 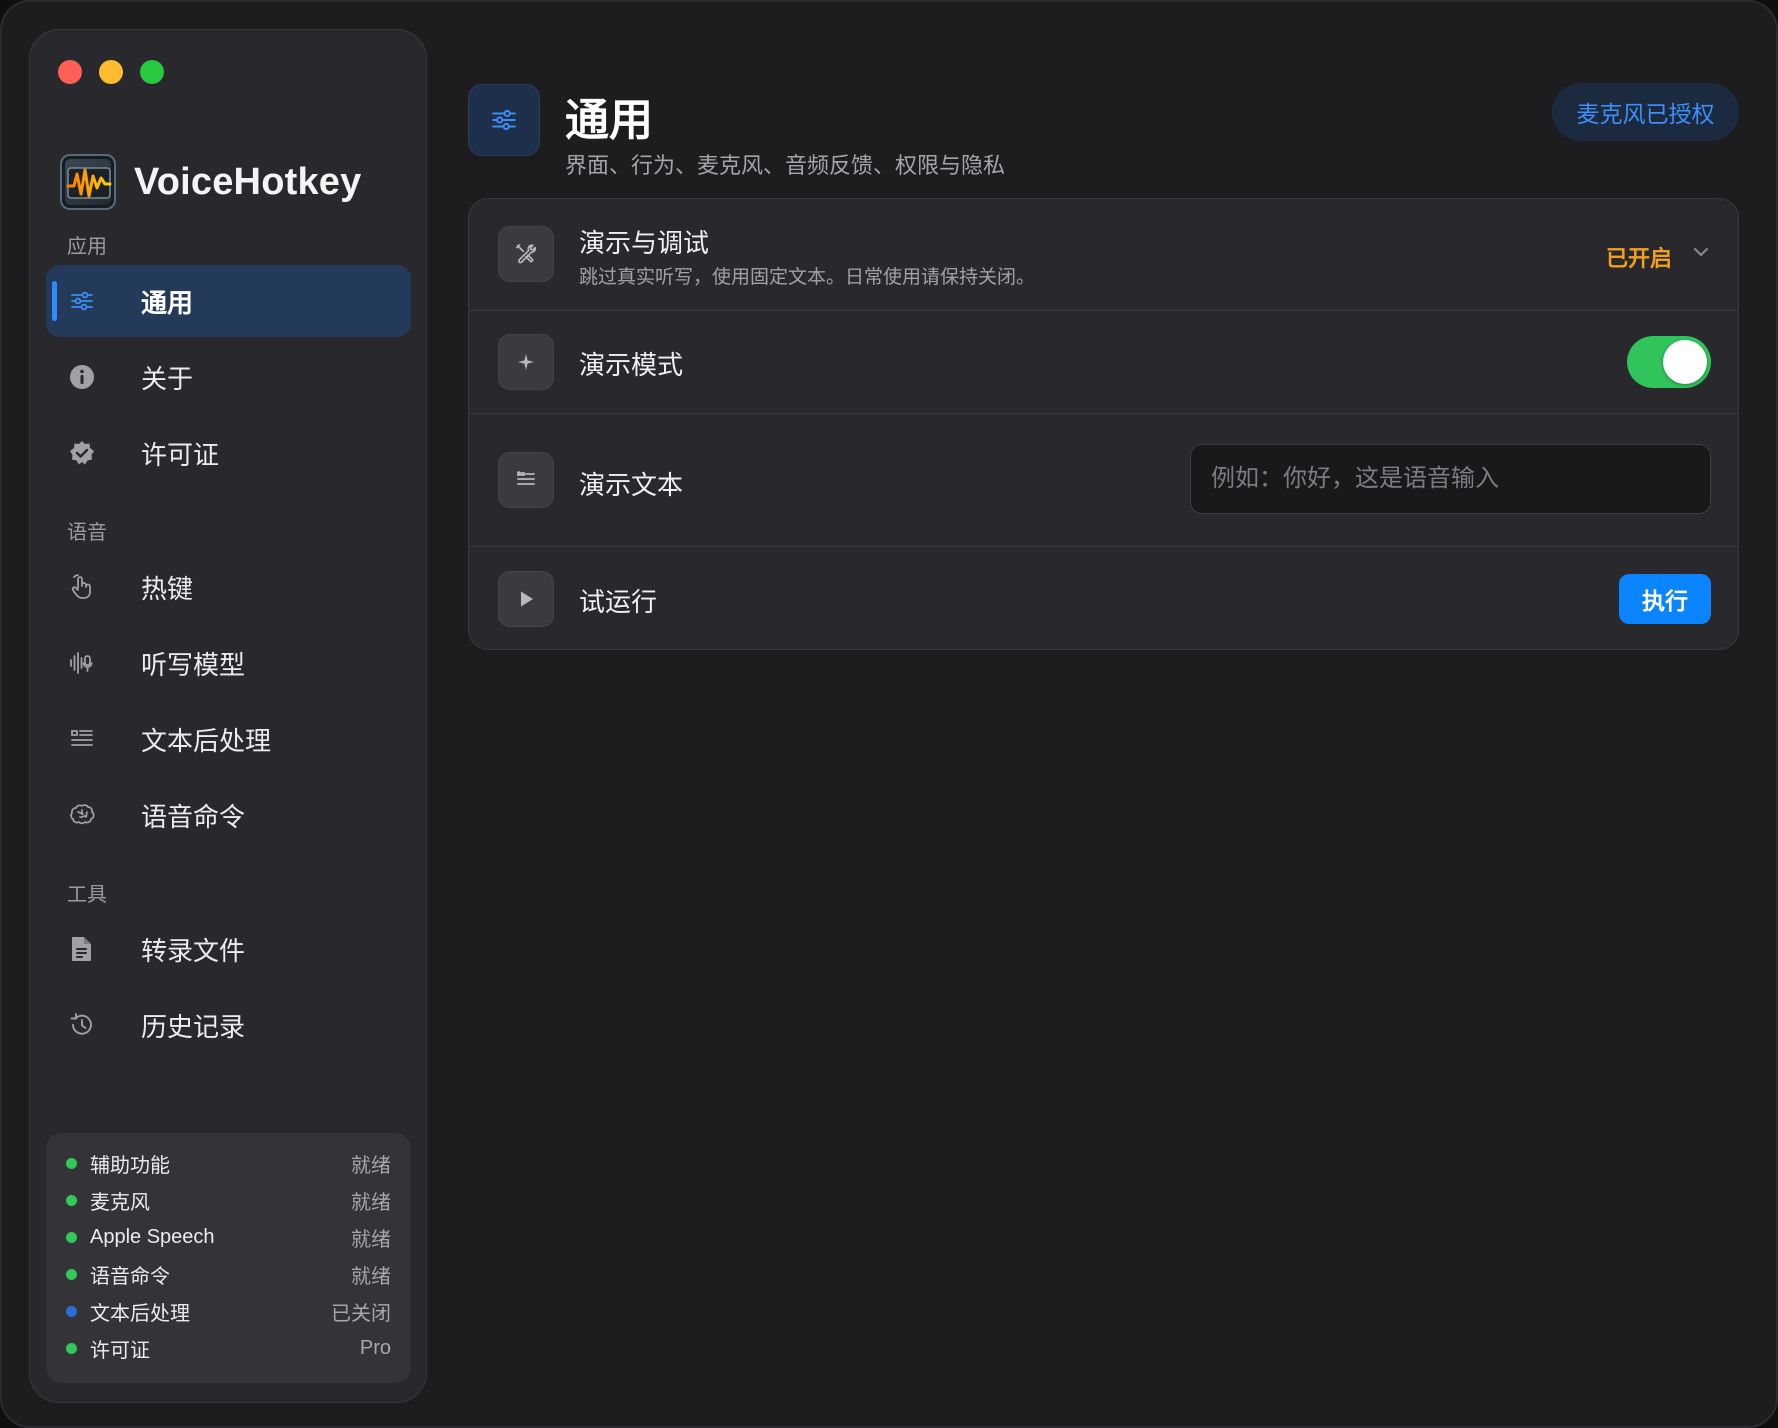 What do you see at coordinates (130, 1276) in the screenshot?
I see `status-name: 语音命令` at bounding box center [130, 1276].